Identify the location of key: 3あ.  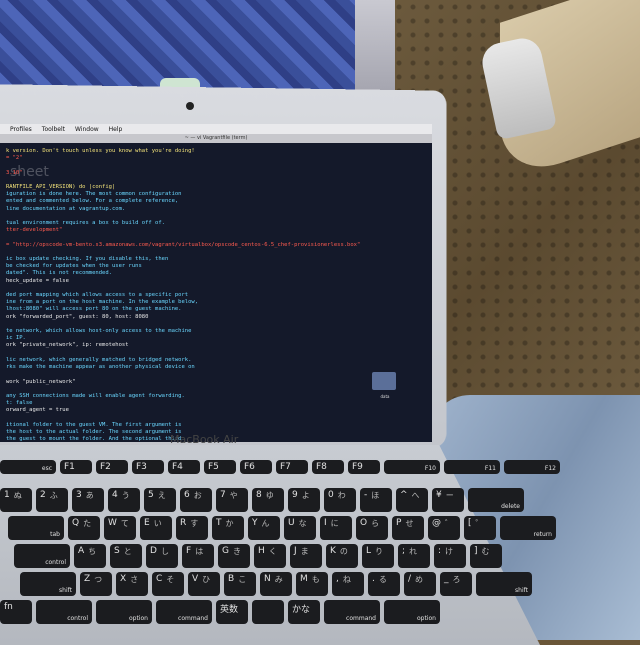
(88, 500).